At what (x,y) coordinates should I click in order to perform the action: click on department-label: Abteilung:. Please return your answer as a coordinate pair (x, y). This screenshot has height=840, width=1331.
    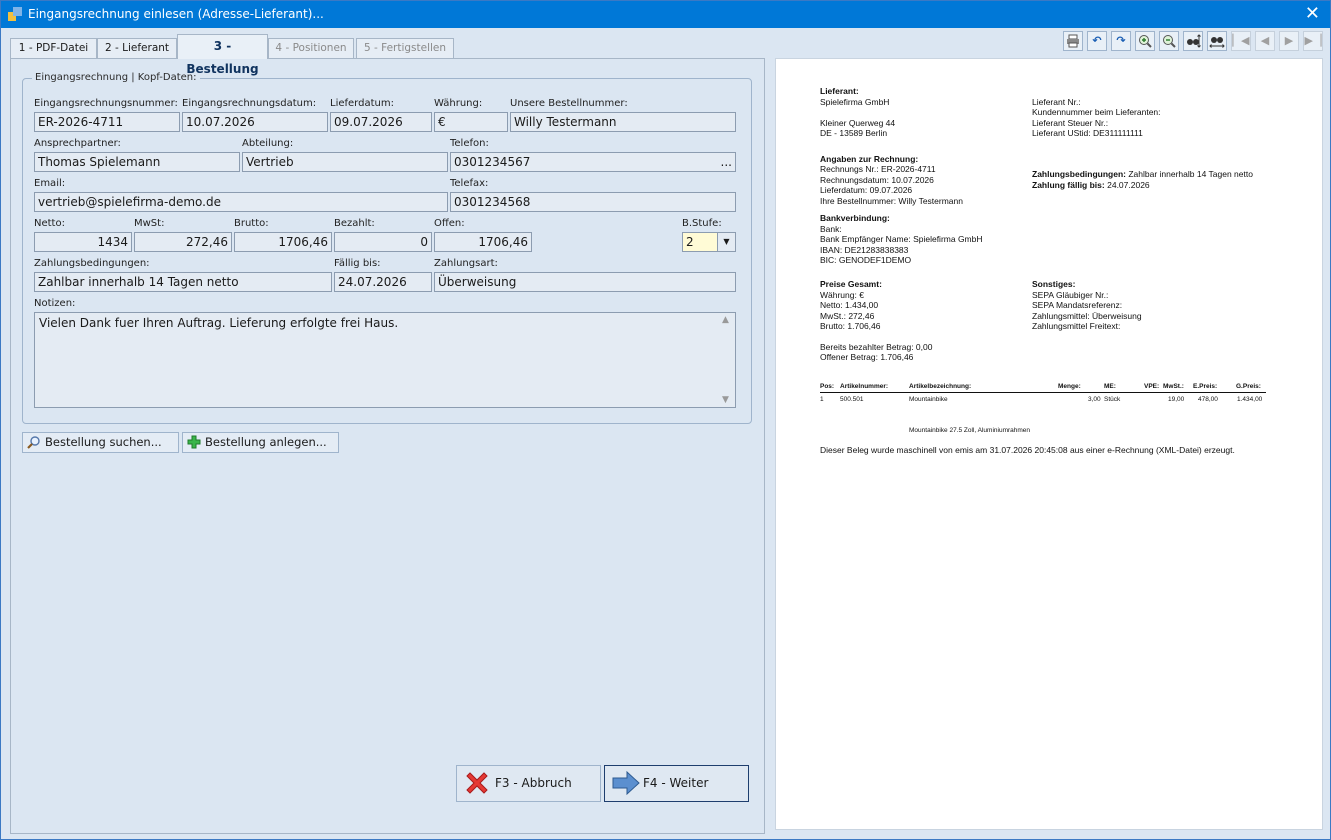
    Looking at the image, I should click on (268, 143).